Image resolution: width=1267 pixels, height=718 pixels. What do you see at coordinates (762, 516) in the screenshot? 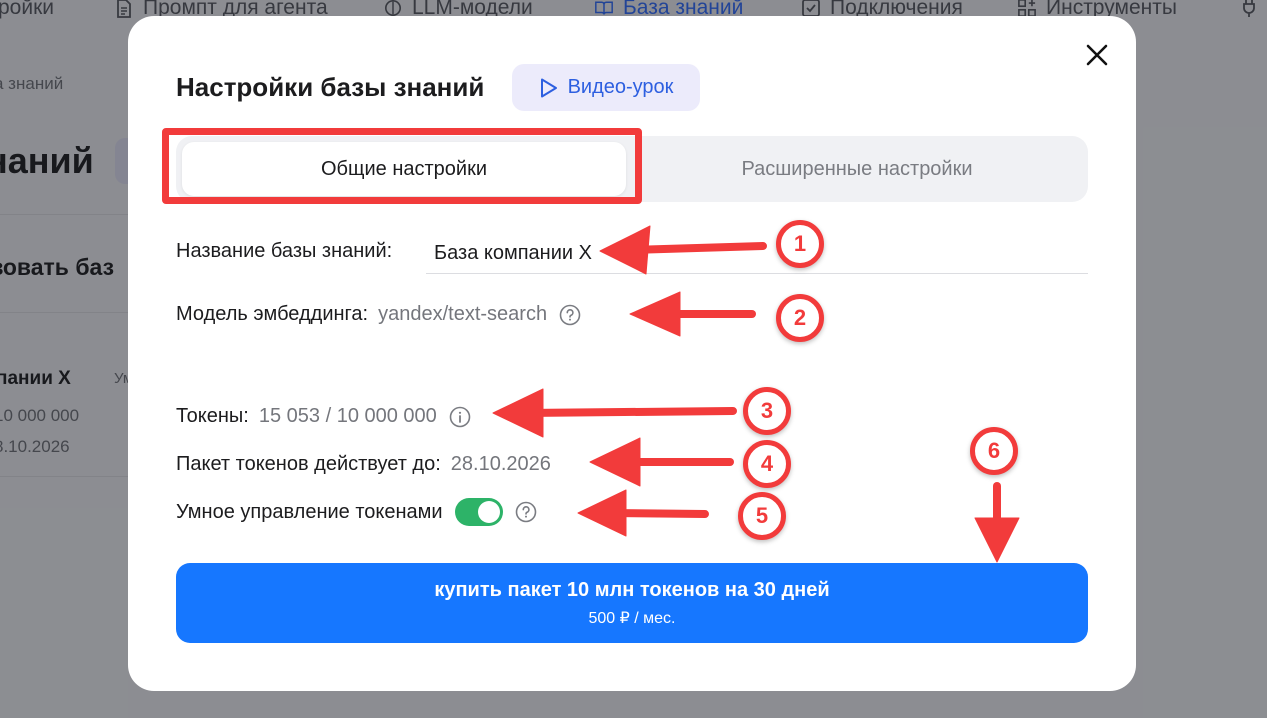
I see `annotation-badge-5: 5` at bounding box center [762, 516].